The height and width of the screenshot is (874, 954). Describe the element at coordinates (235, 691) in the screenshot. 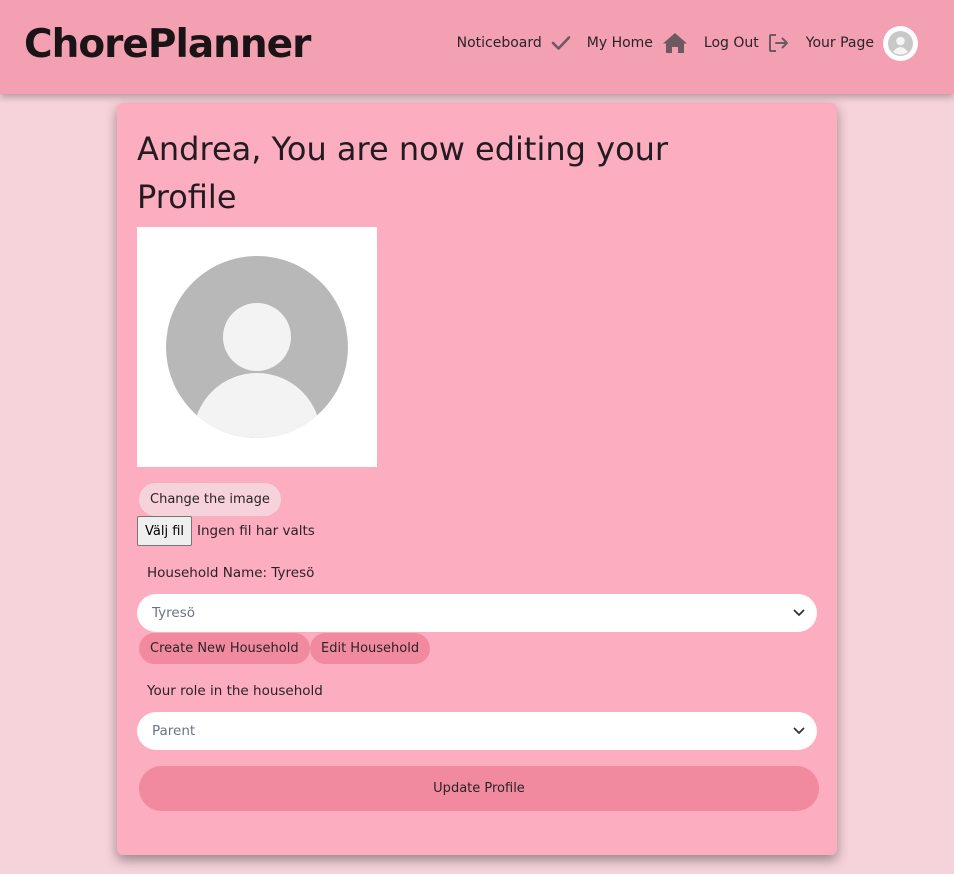

I see `role-label: Your role in the household` at that location.